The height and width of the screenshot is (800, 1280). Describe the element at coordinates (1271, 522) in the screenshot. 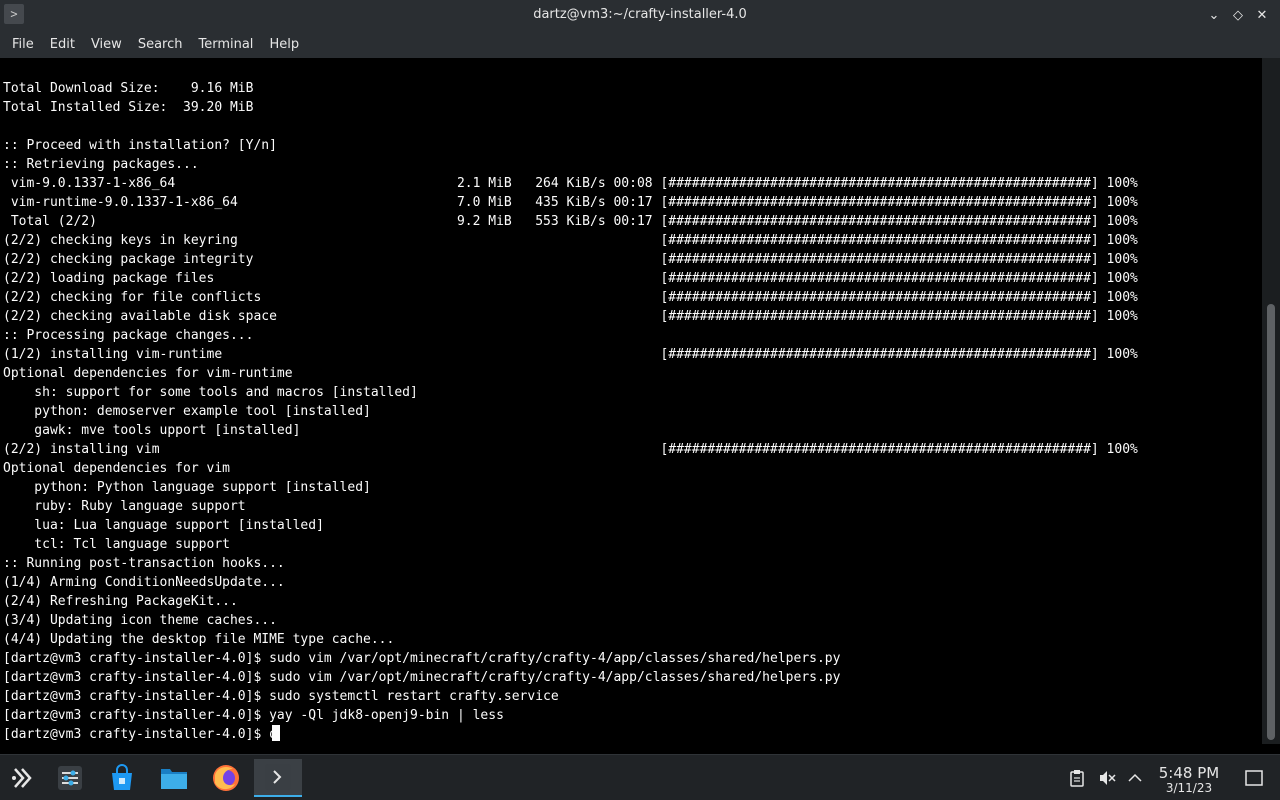

I see `scrollbar-thumb` at that location.